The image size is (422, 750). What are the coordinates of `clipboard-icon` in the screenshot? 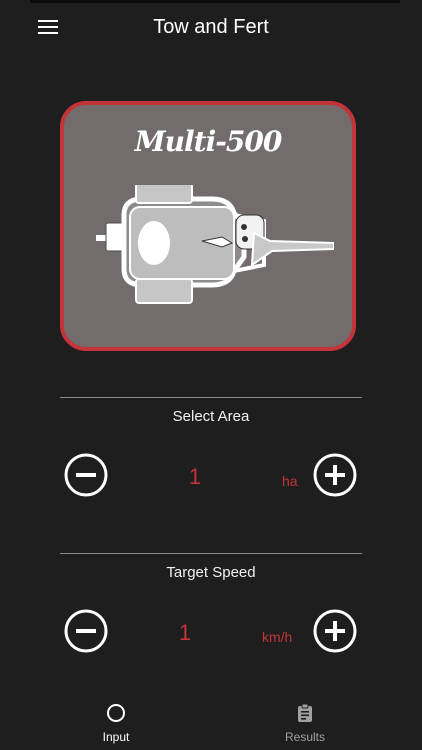 It's located at (305, 712).